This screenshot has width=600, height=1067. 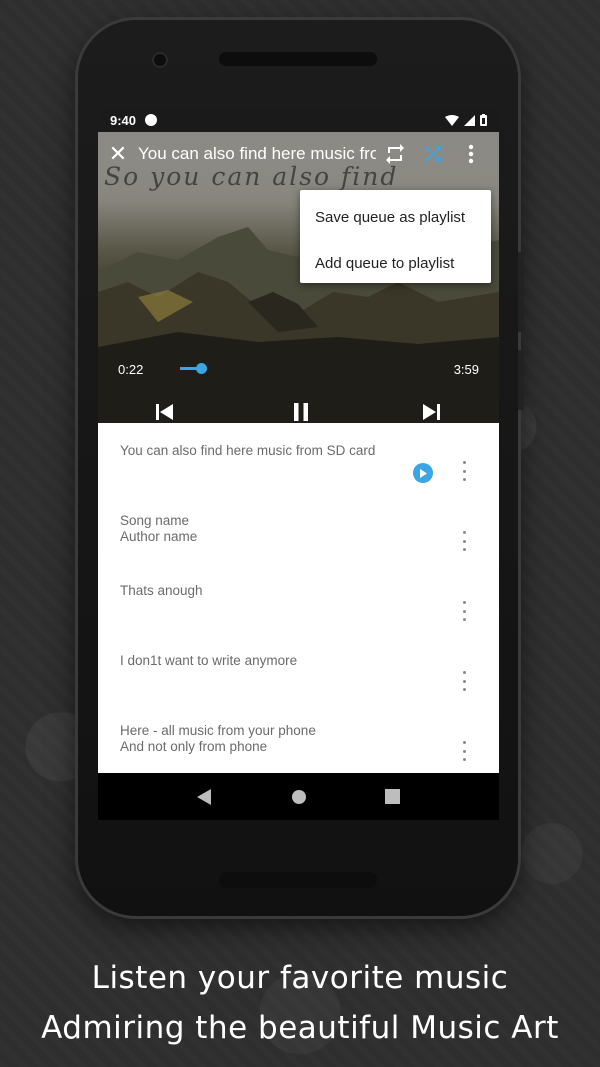 What do you see at coordinates (298, 59) in the screenshot?
I see `earpiece-speaker` at bounding box center [298, 59].